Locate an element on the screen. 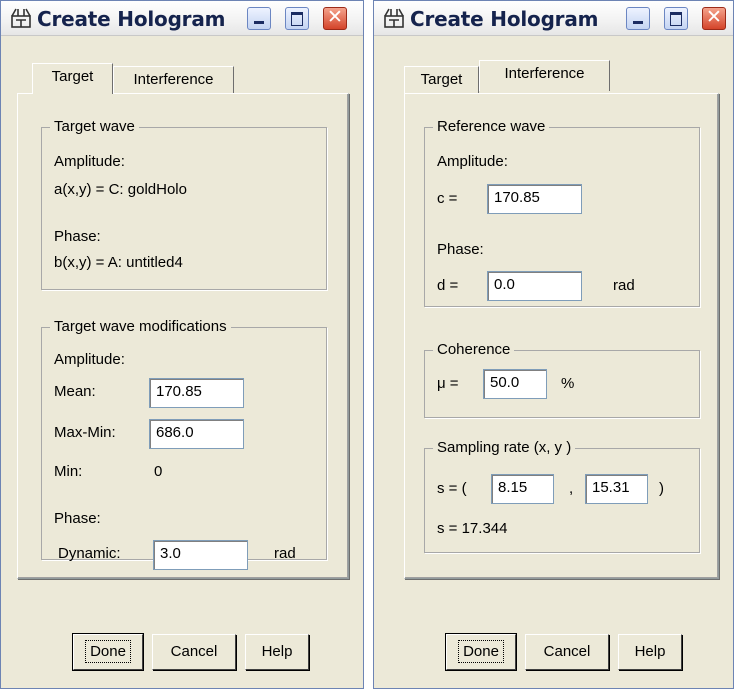  min-label: Min: is located at coordinates (68, 471).